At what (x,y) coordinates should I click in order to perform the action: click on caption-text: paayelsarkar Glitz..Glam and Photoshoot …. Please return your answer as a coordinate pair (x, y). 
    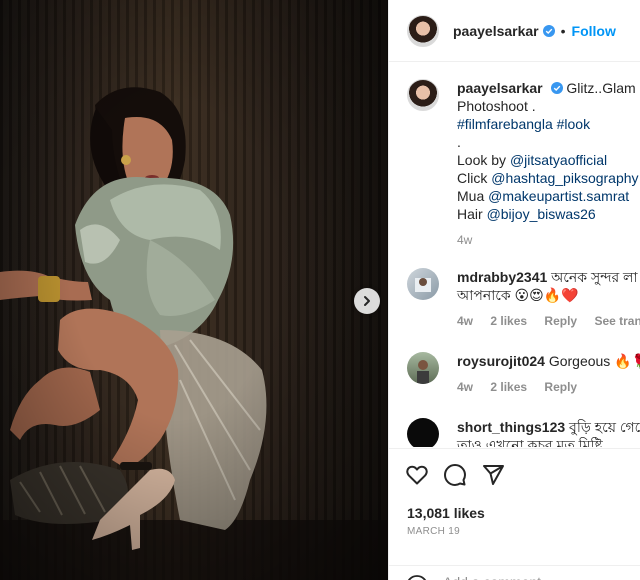
    Looking at the image, I should click on (548, 164).